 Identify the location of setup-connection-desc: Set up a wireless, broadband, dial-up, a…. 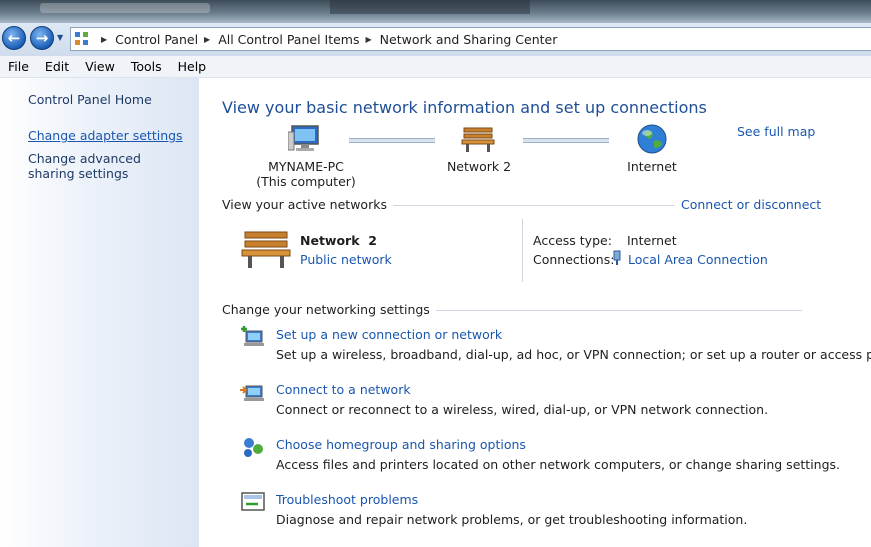
(573, 354).